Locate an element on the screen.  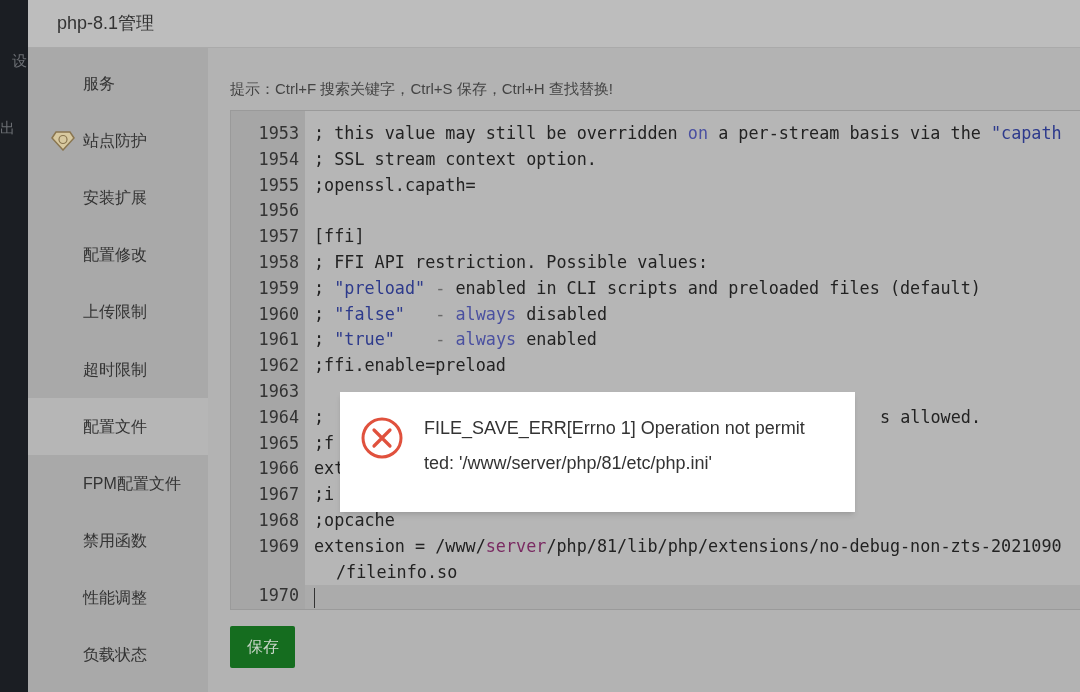
line-number: 1963 is located at coordinates (278, 391).